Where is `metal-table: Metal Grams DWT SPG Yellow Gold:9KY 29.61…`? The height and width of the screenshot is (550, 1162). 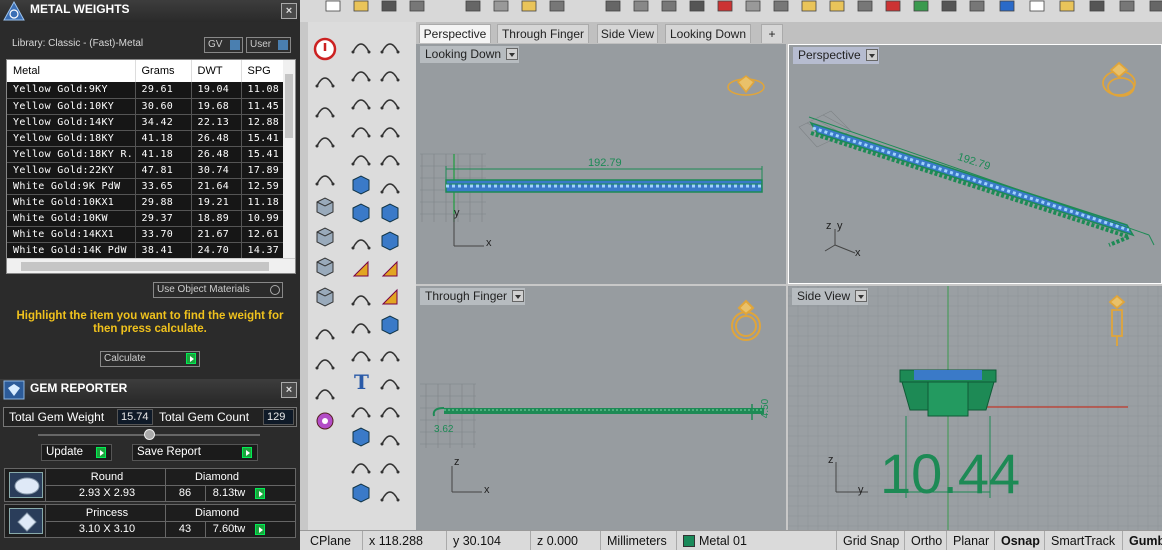 metal-table: Metal Grams DWT SPG Yellow Gold:9KY 29.61… is located at coordinates (151, 166).